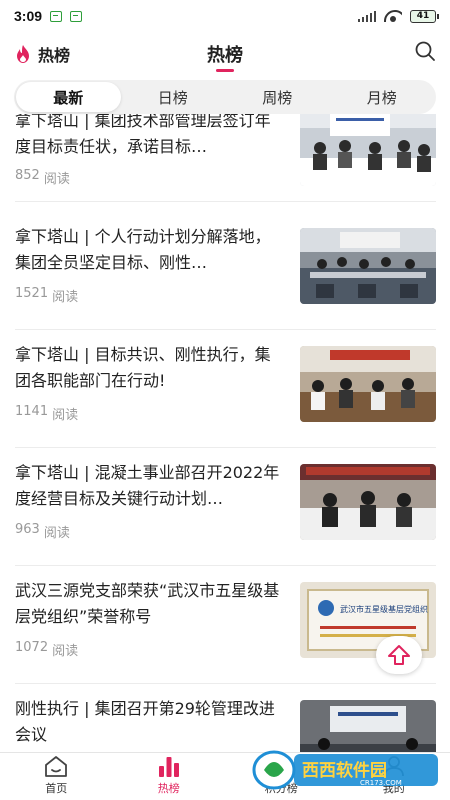 This screenshot has width=450, height=800. What do you see at coordinates (42, 177) in the screenshot?
I see `read-count: 852 阅读` at bounding box center [42, 177].